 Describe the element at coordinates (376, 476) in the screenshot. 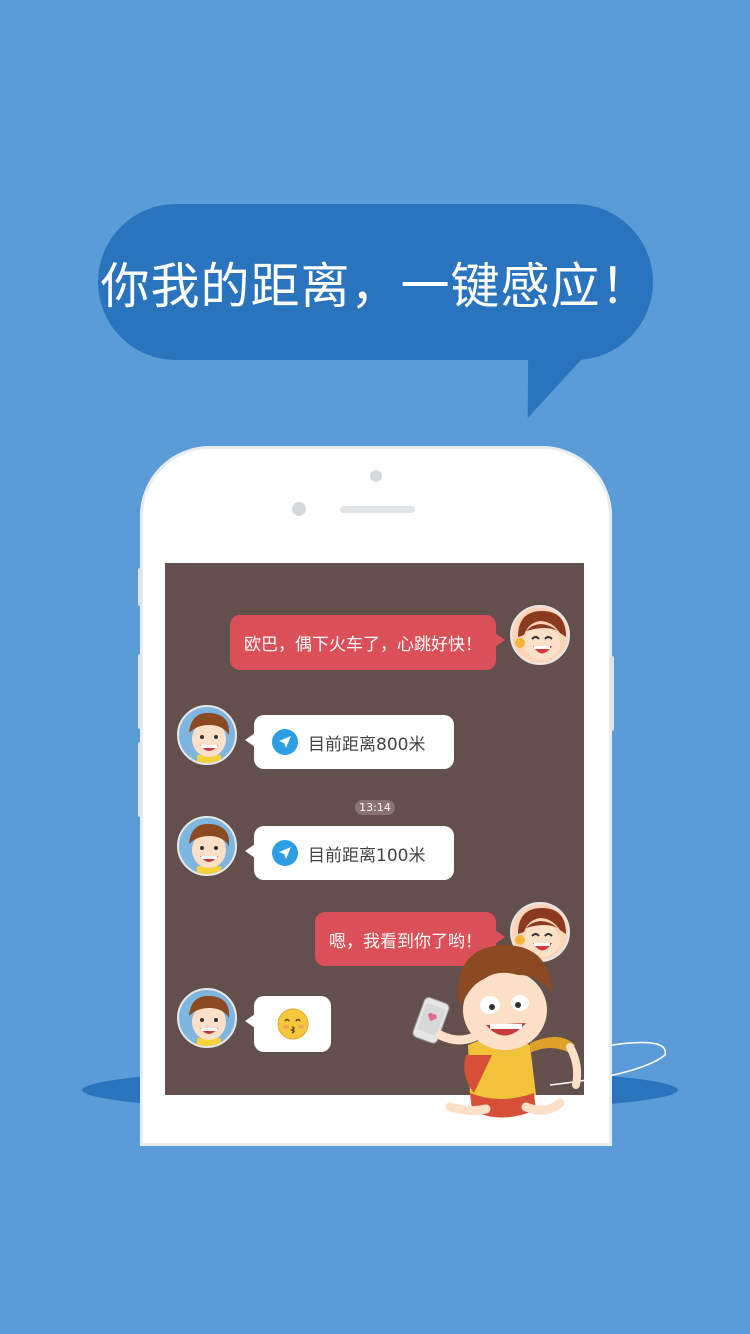

I see `phone-sensor` at that location.